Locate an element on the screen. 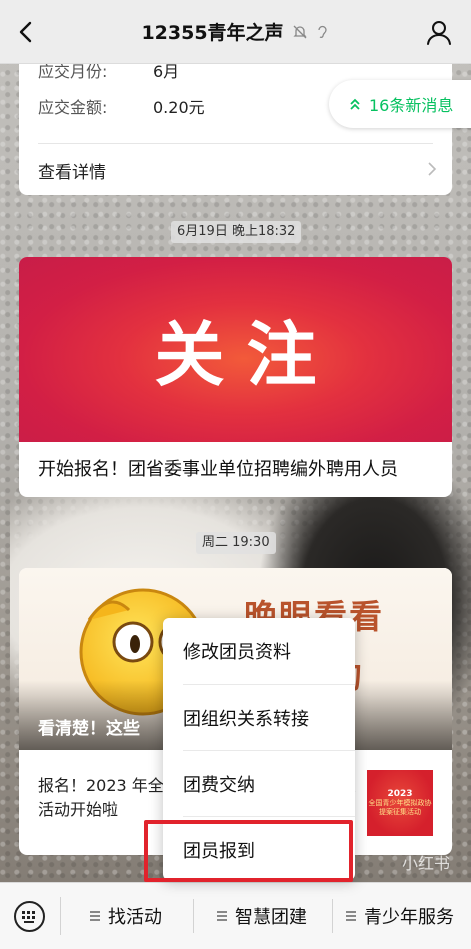 The width and height of the screenshot is (471, 949). banner-text: 关注 is located at coordinates (246, 355).